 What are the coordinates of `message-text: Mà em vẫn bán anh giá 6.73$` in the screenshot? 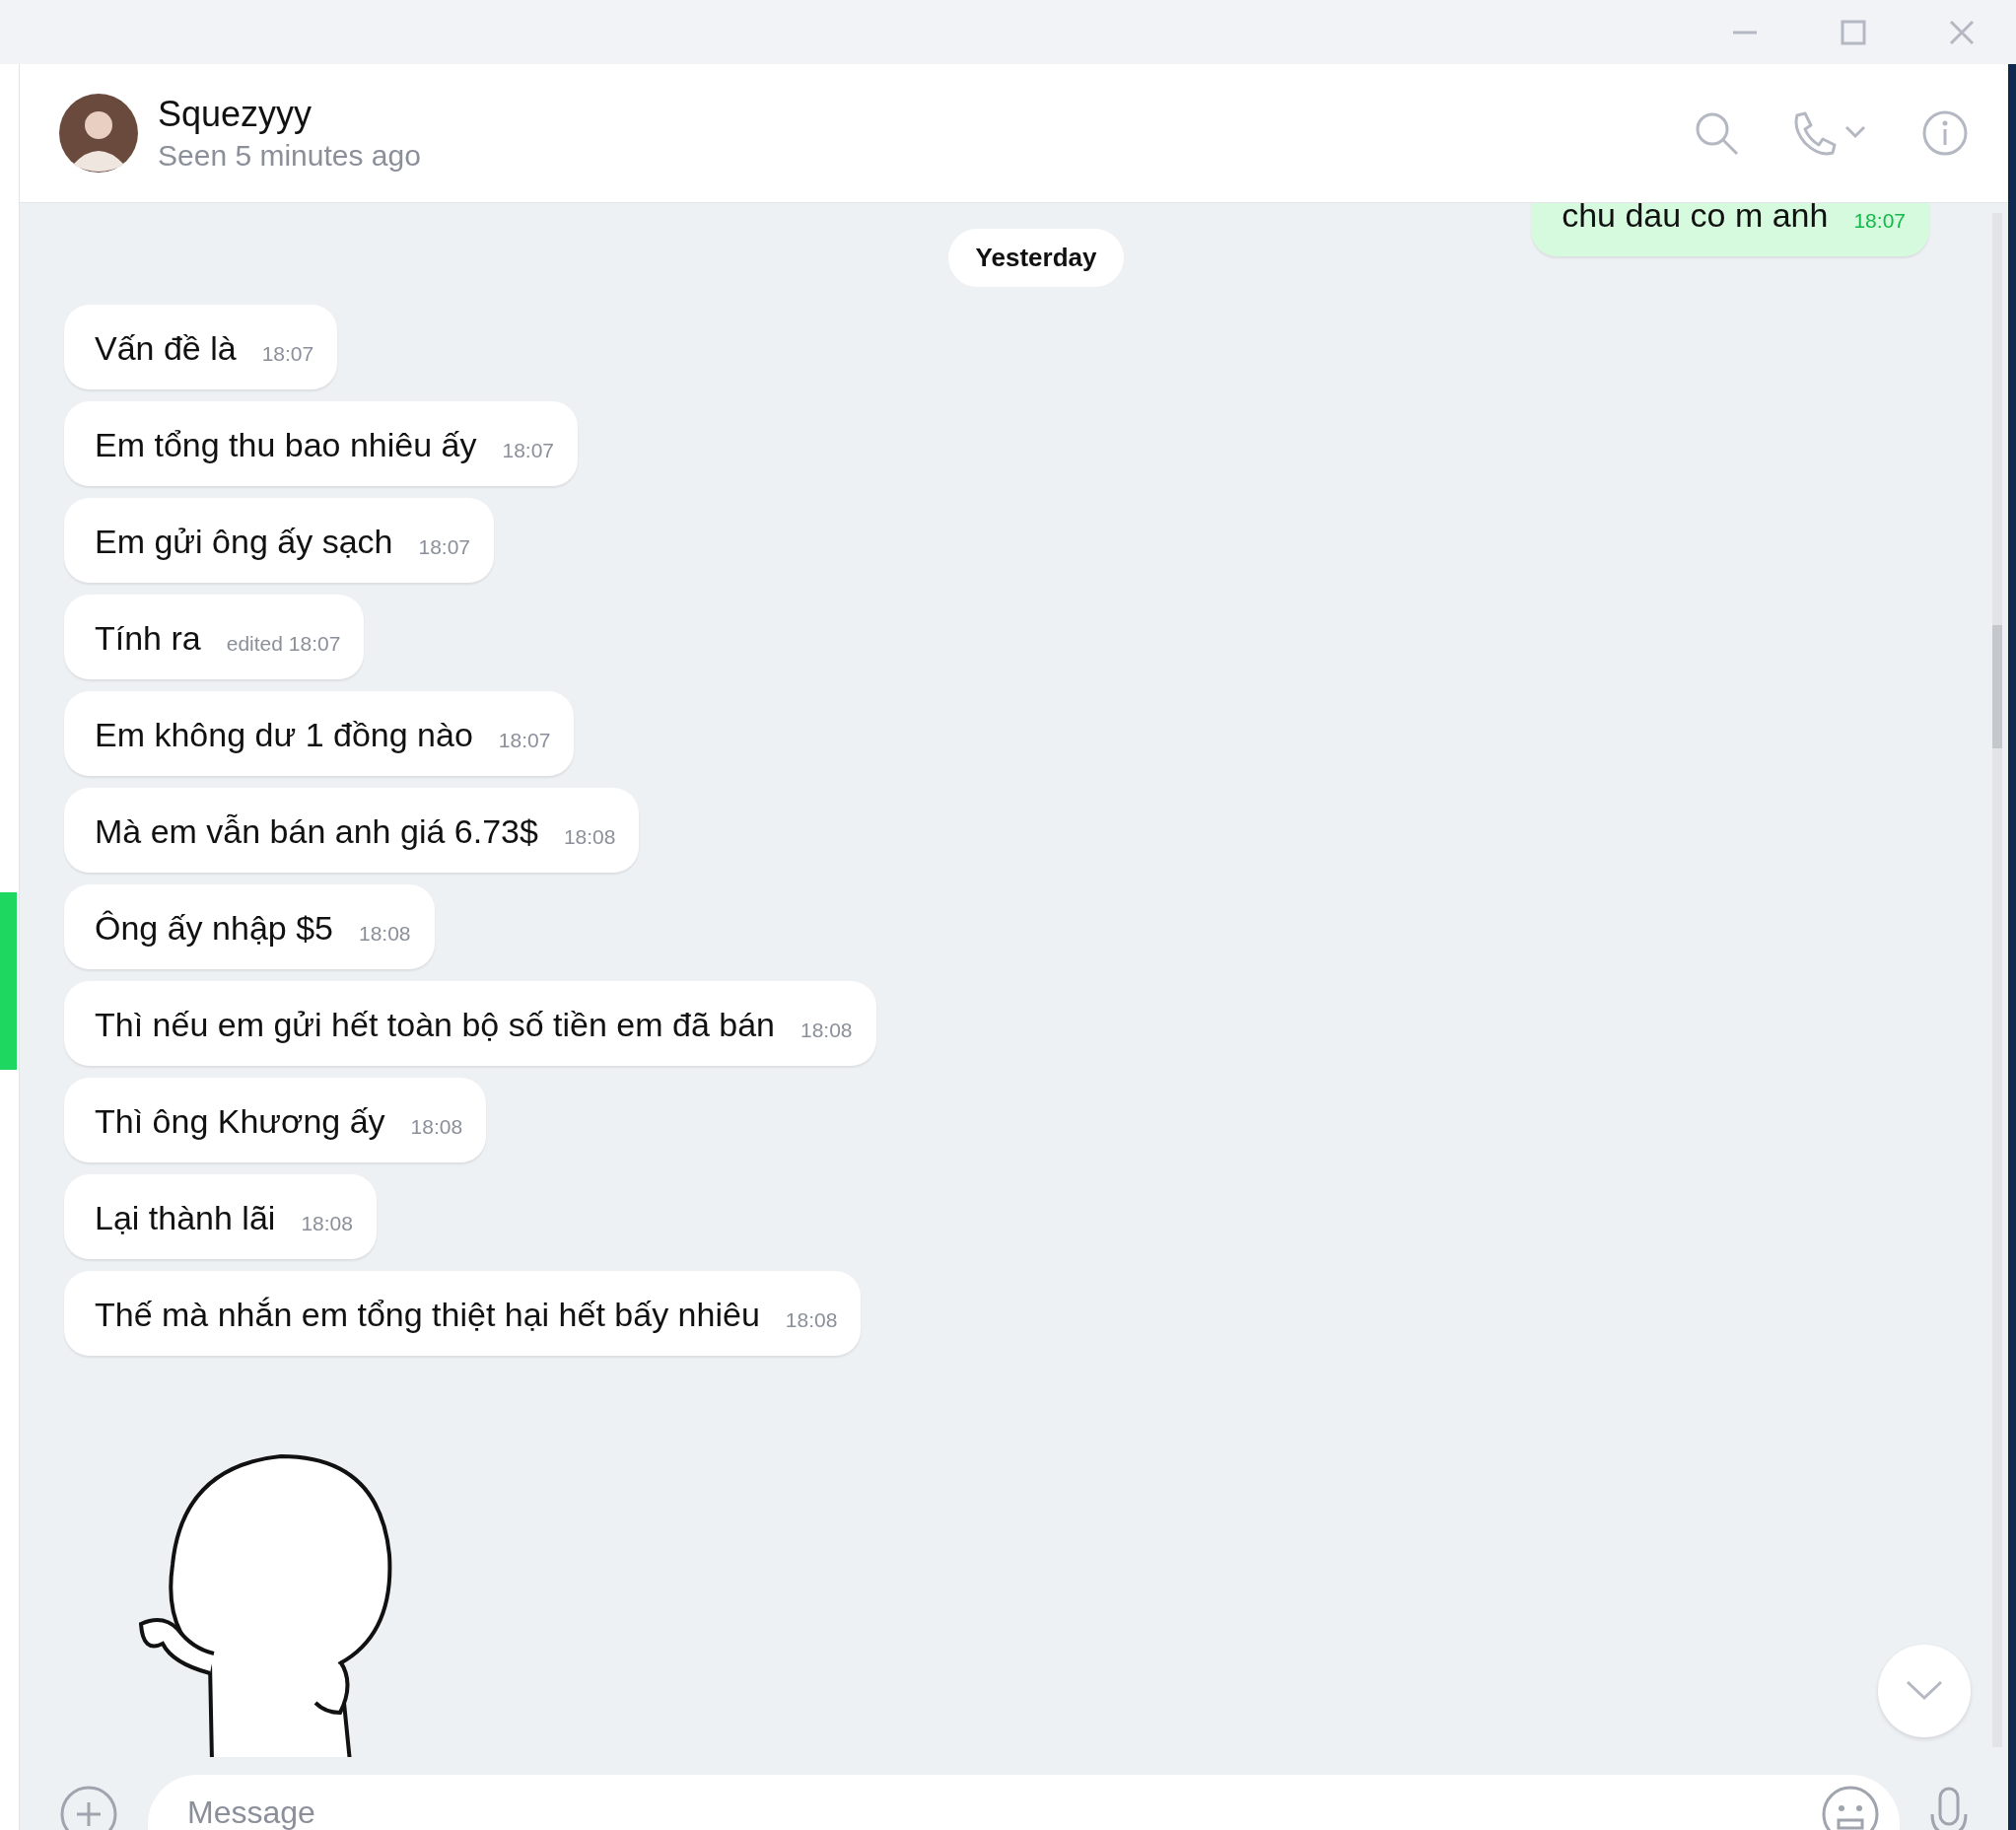 It's located at (317, 831).